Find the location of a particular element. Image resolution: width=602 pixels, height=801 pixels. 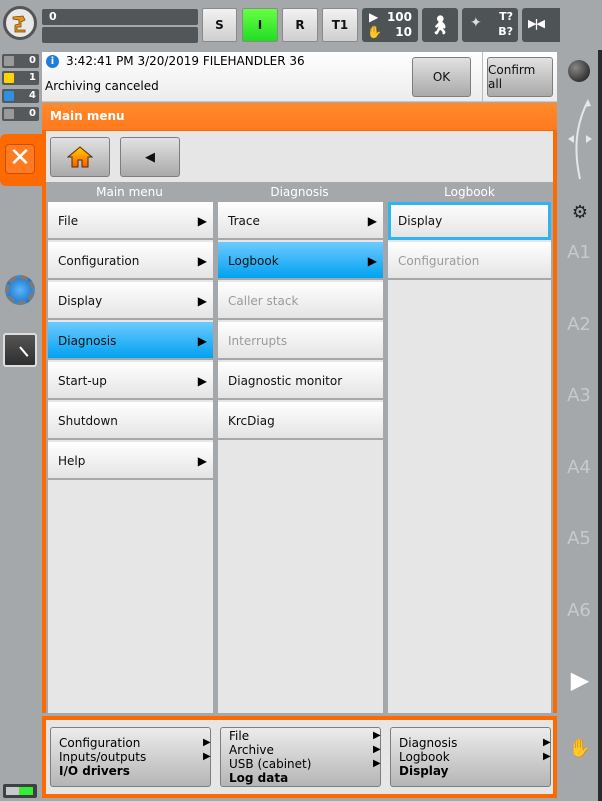

confirm-all-button: Confirm all is located at coordinates (520, 77).